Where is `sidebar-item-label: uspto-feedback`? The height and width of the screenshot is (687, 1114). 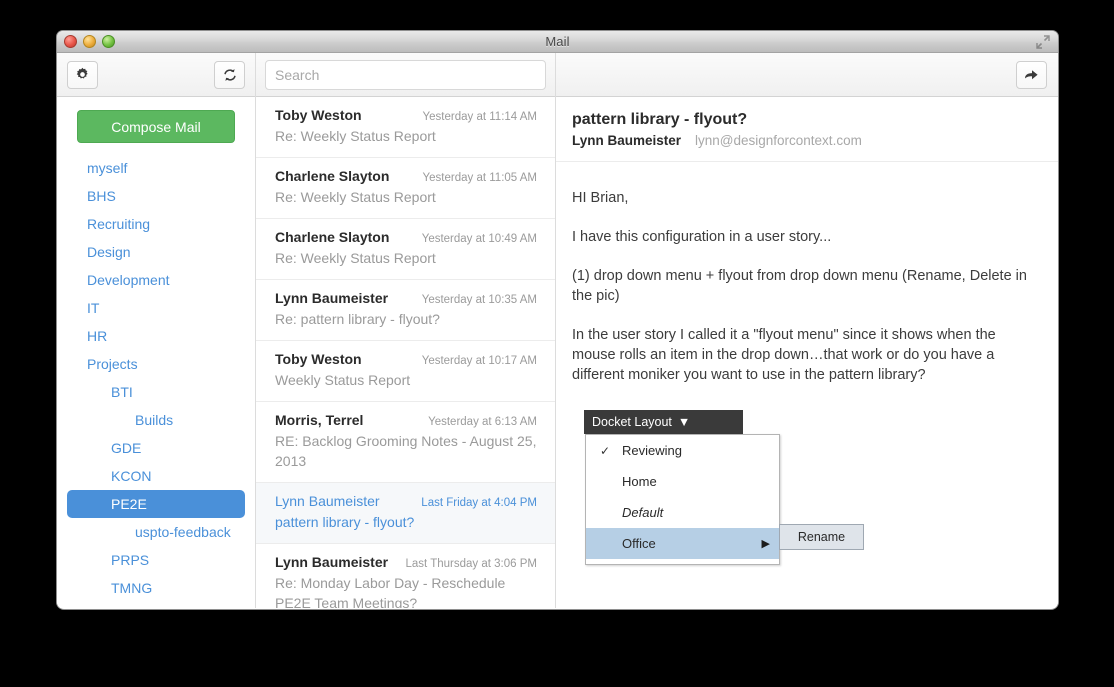 sidebar-item-label: uspto-feedback is located at coordinates (183, 532).